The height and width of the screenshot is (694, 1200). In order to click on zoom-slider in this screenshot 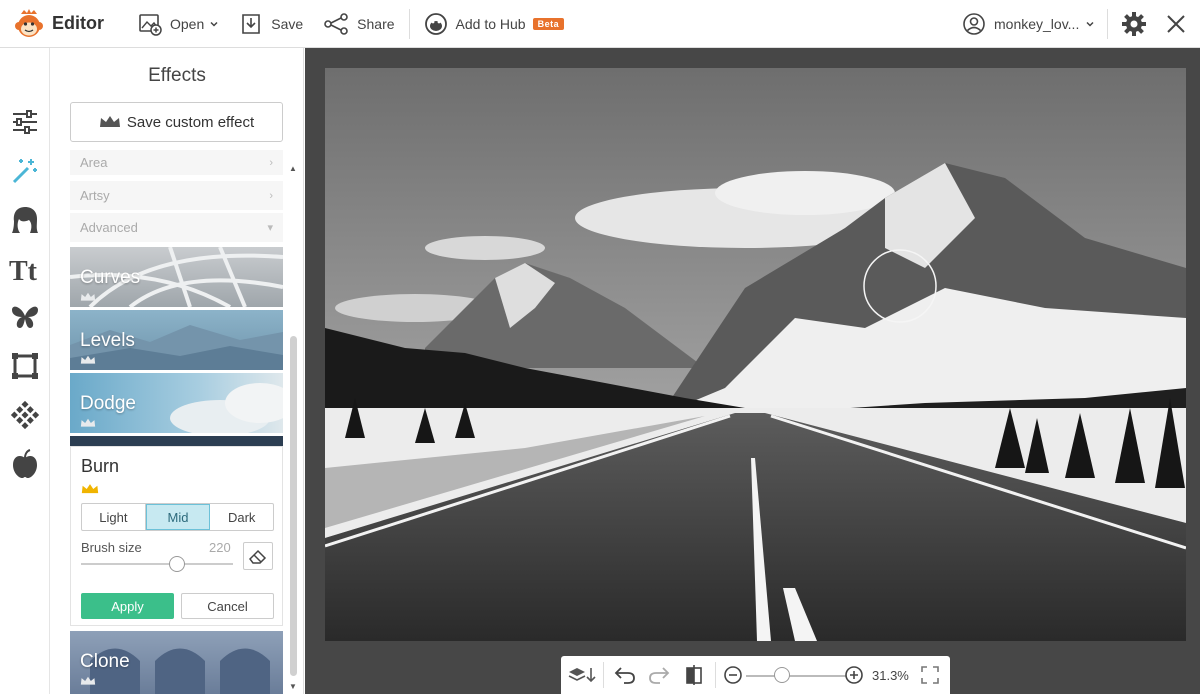, I will do `click(796, 676)`.